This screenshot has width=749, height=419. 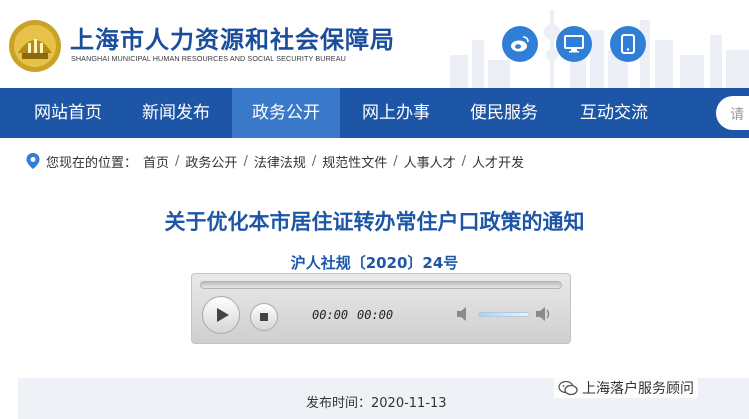 I want to click on mobile-icon, so click(x=628, y=44).